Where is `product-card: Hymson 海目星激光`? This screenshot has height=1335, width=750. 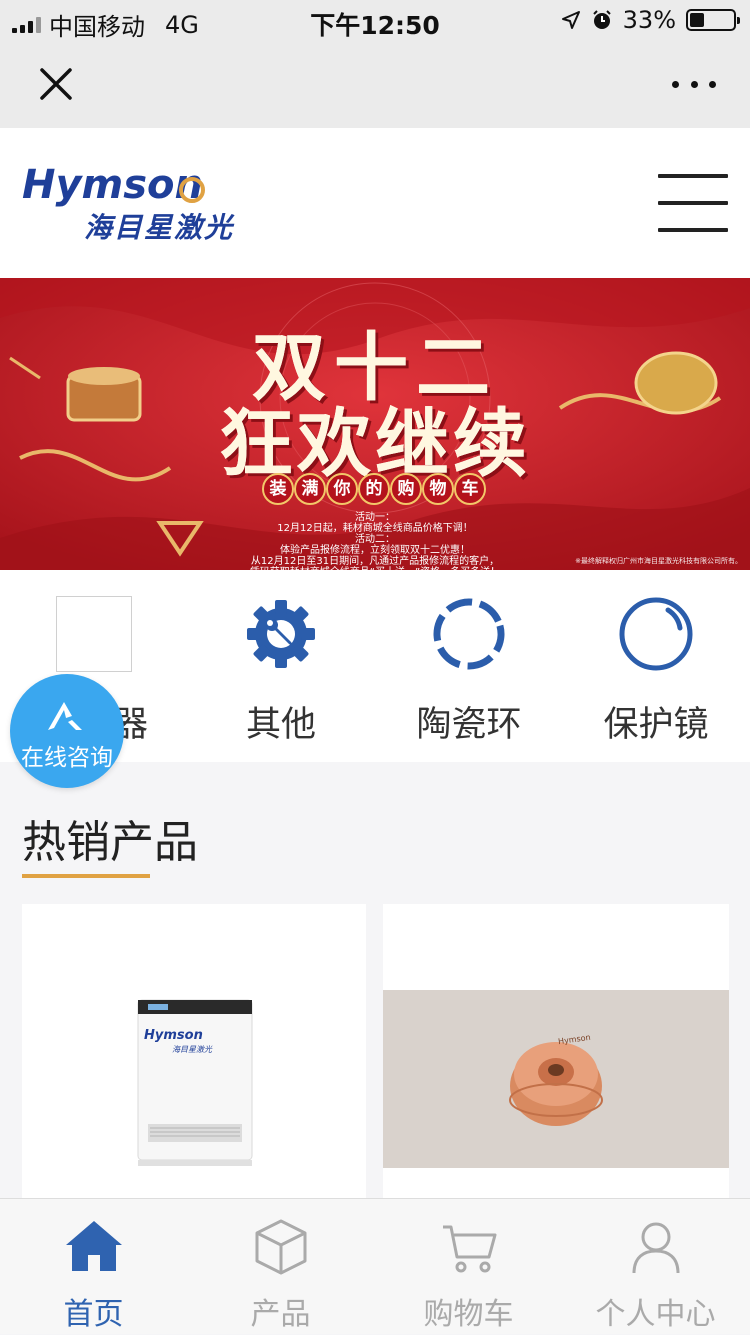
product-card: Hymson 海目星激光 is located at coordinates (194, 1054).